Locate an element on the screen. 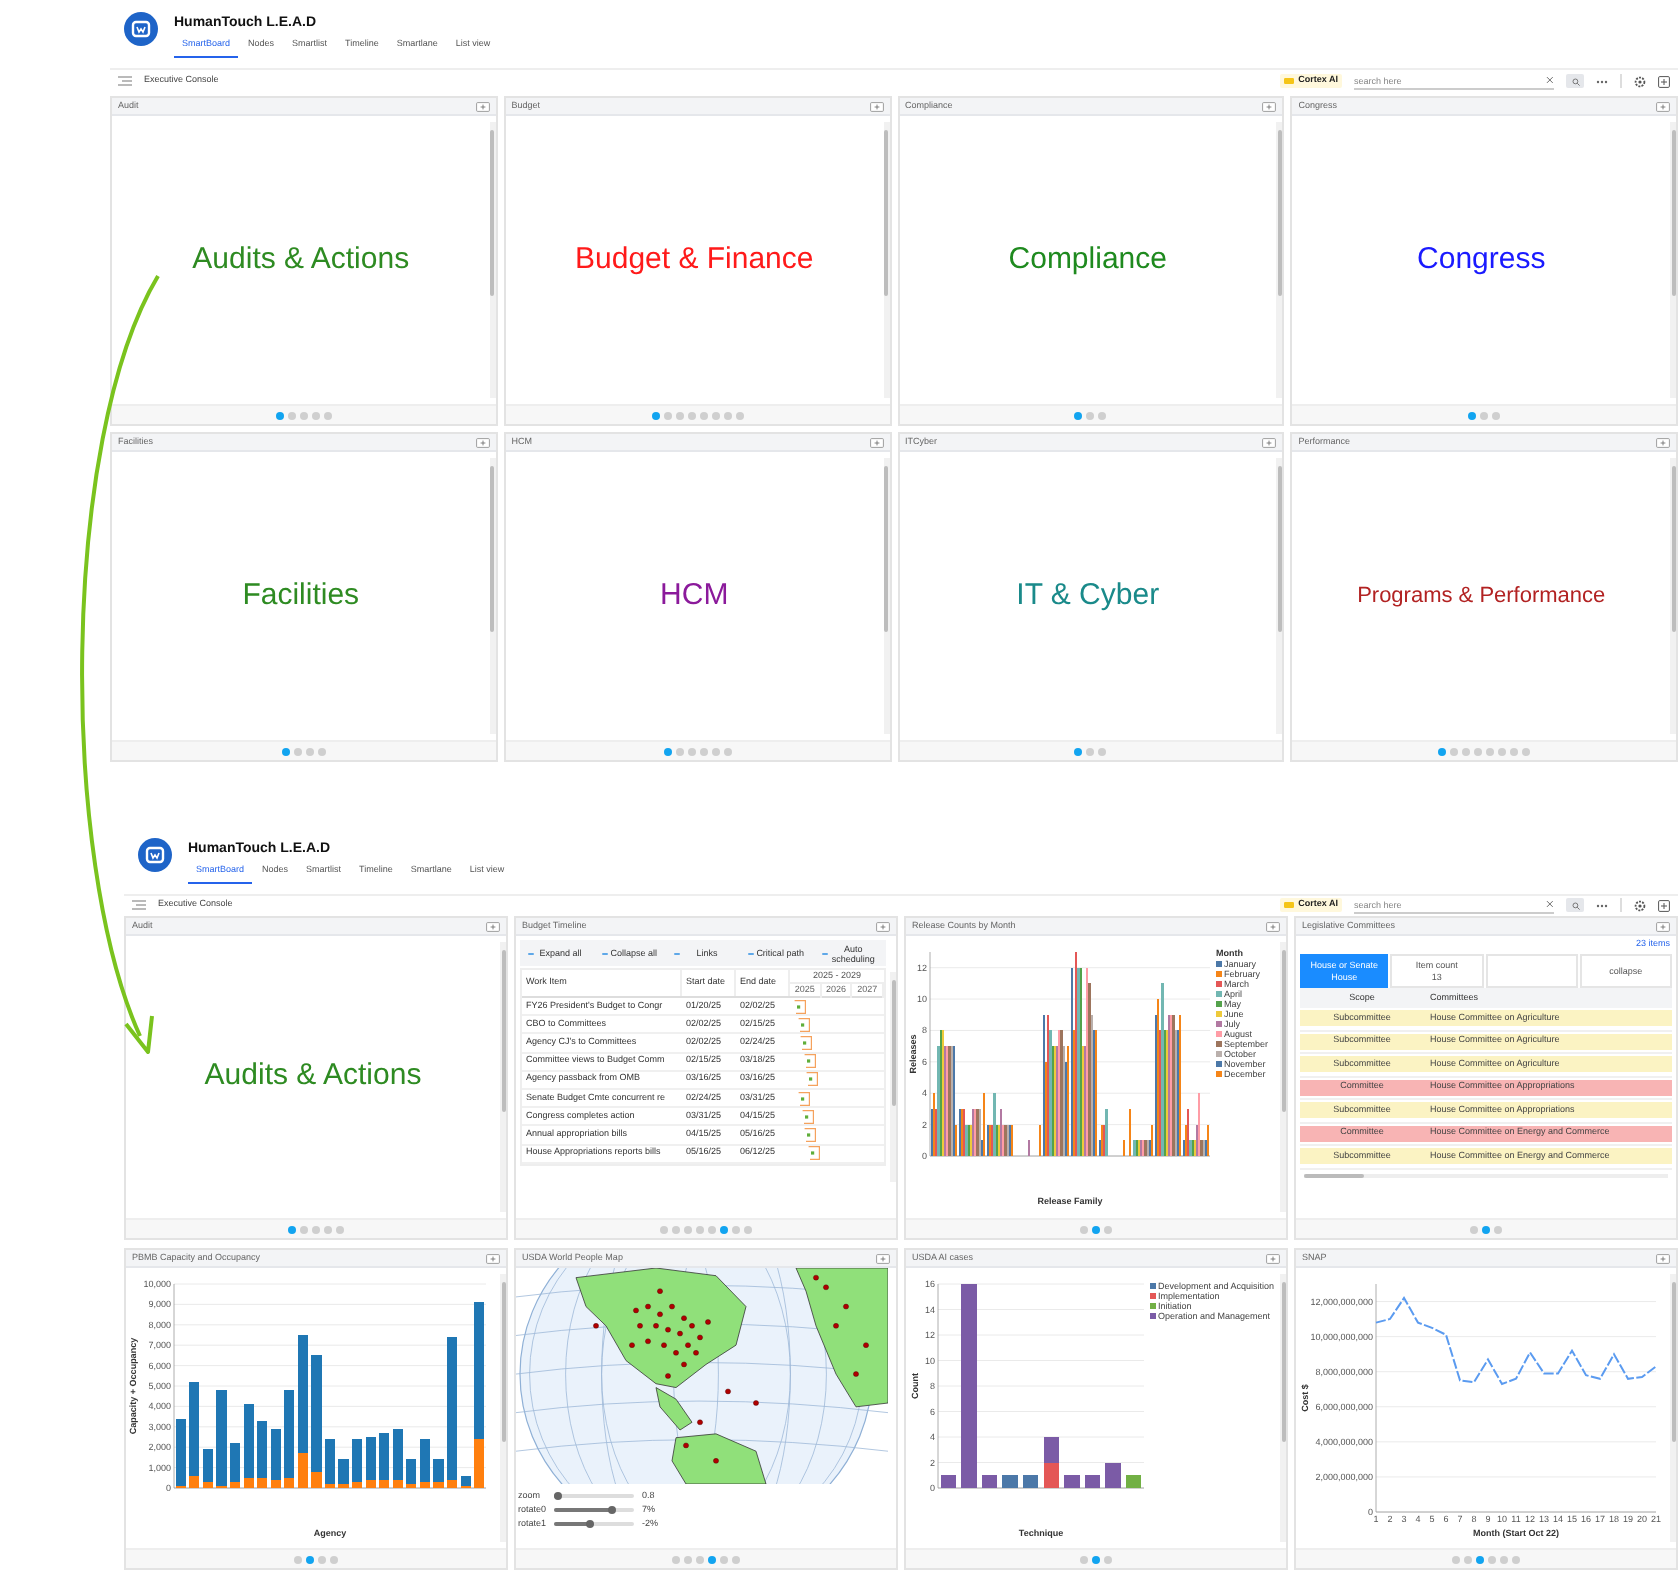  panel-heading: Budget & Finance is located at coordinates (694, 259).